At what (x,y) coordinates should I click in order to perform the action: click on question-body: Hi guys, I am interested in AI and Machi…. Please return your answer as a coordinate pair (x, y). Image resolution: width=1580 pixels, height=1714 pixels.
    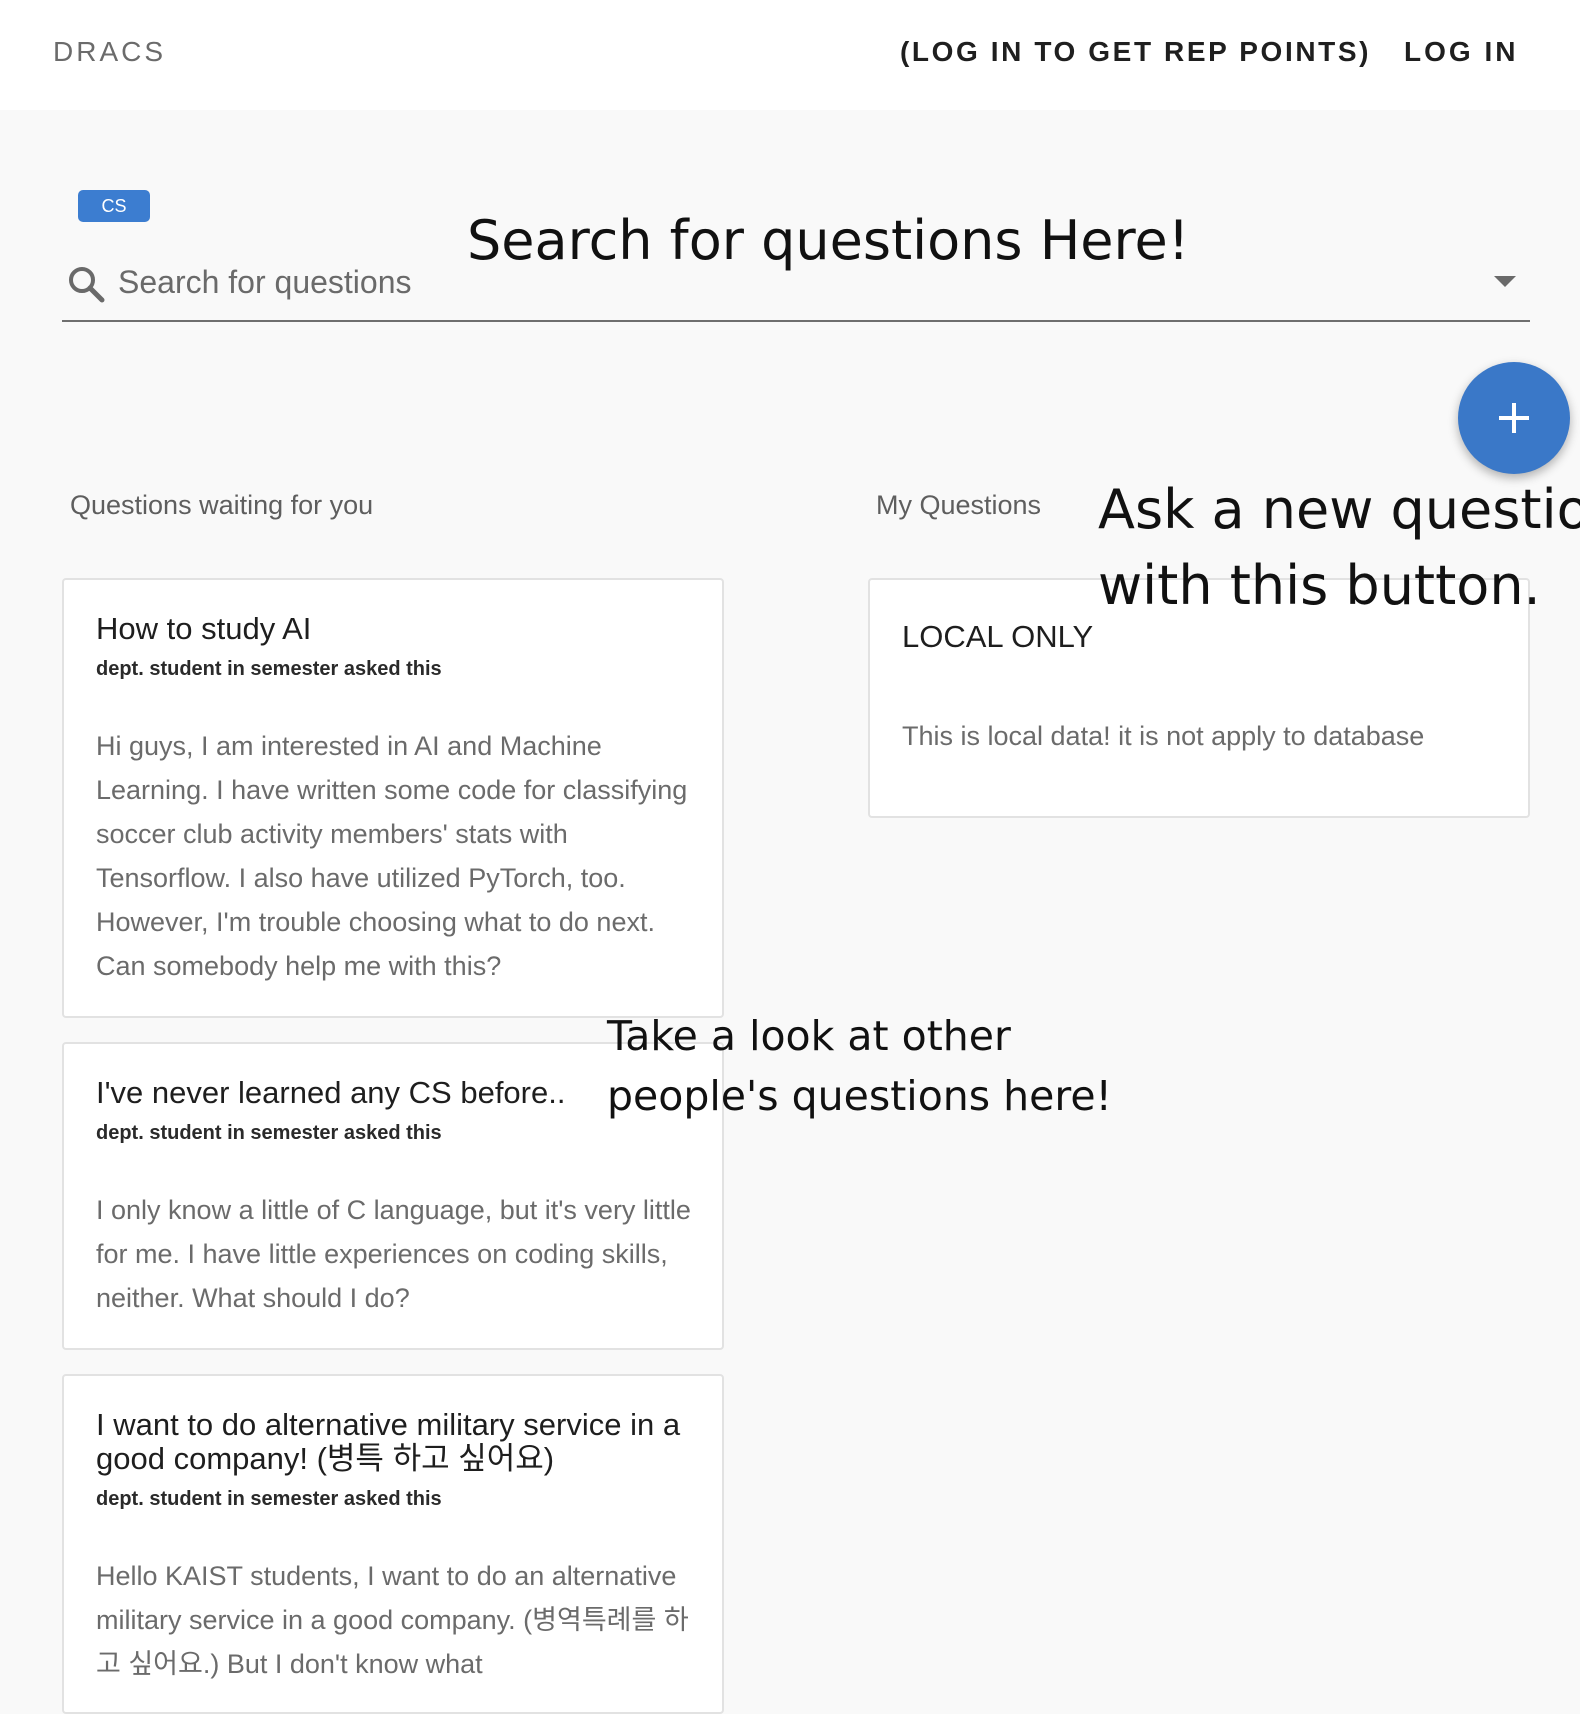
    Looking at the image, I should click on (392, 856).